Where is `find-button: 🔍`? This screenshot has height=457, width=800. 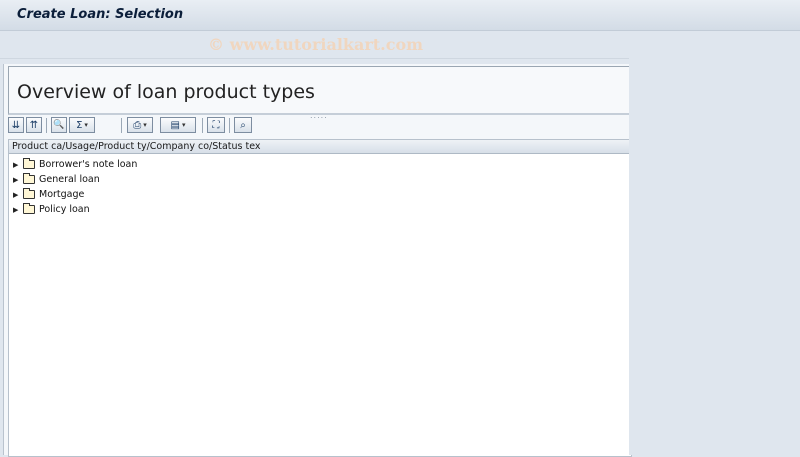
find-button: 🔍 is located at coordinates (59, 125).